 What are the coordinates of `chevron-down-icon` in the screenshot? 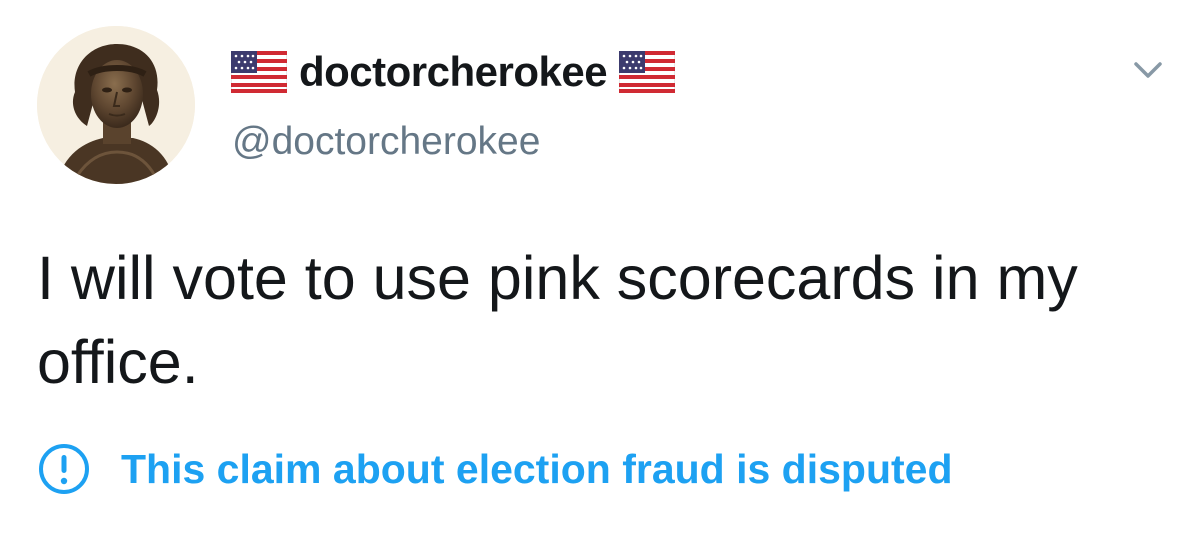 It's located at (1148, 70).